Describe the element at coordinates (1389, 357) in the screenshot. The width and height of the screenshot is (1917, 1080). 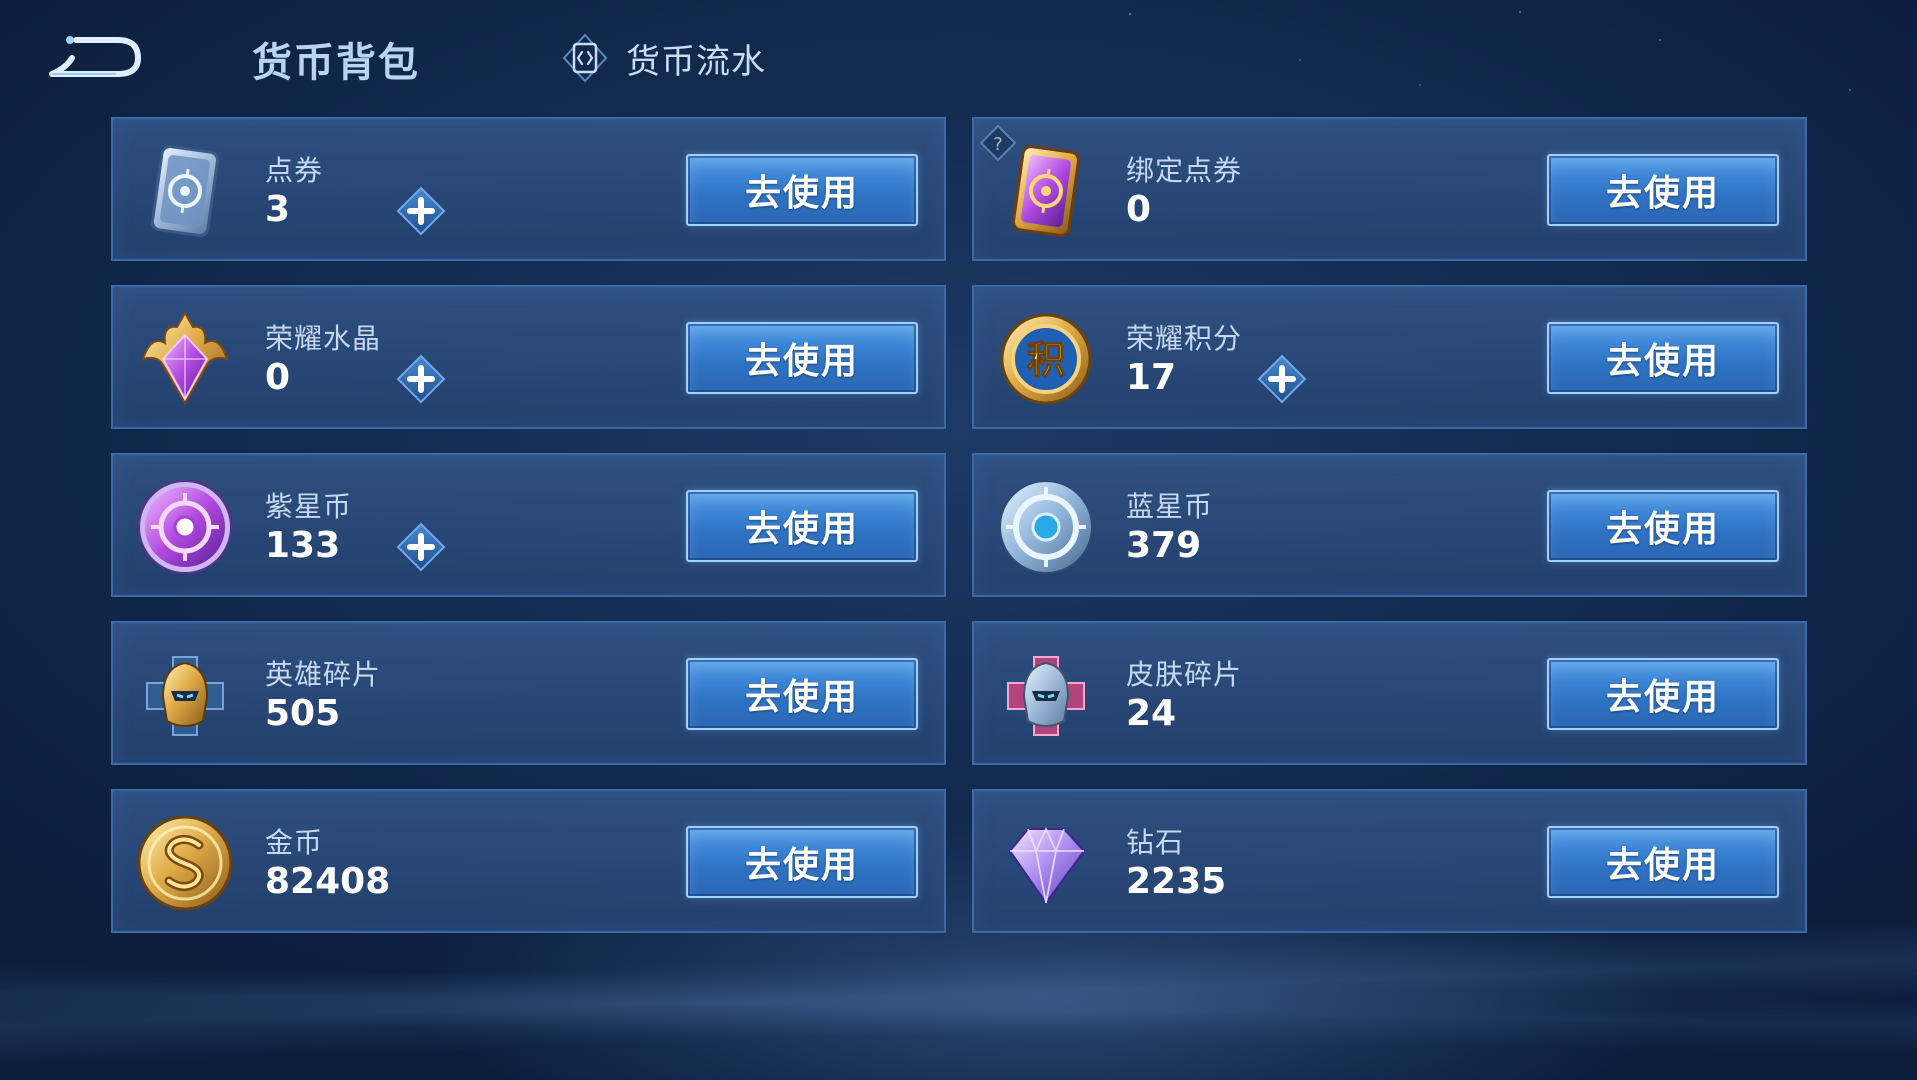
I see `currency-card-glory-points: 积 荣耀积分 17 去使用` at that location.